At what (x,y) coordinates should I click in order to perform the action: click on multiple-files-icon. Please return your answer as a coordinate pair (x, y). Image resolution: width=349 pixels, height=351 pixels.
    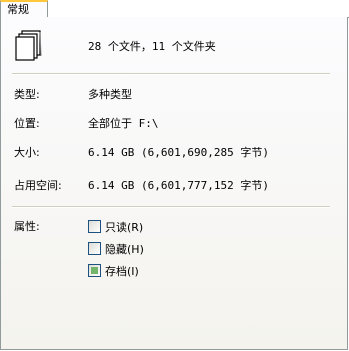
    Looking at the image, I should click on (28, 45).